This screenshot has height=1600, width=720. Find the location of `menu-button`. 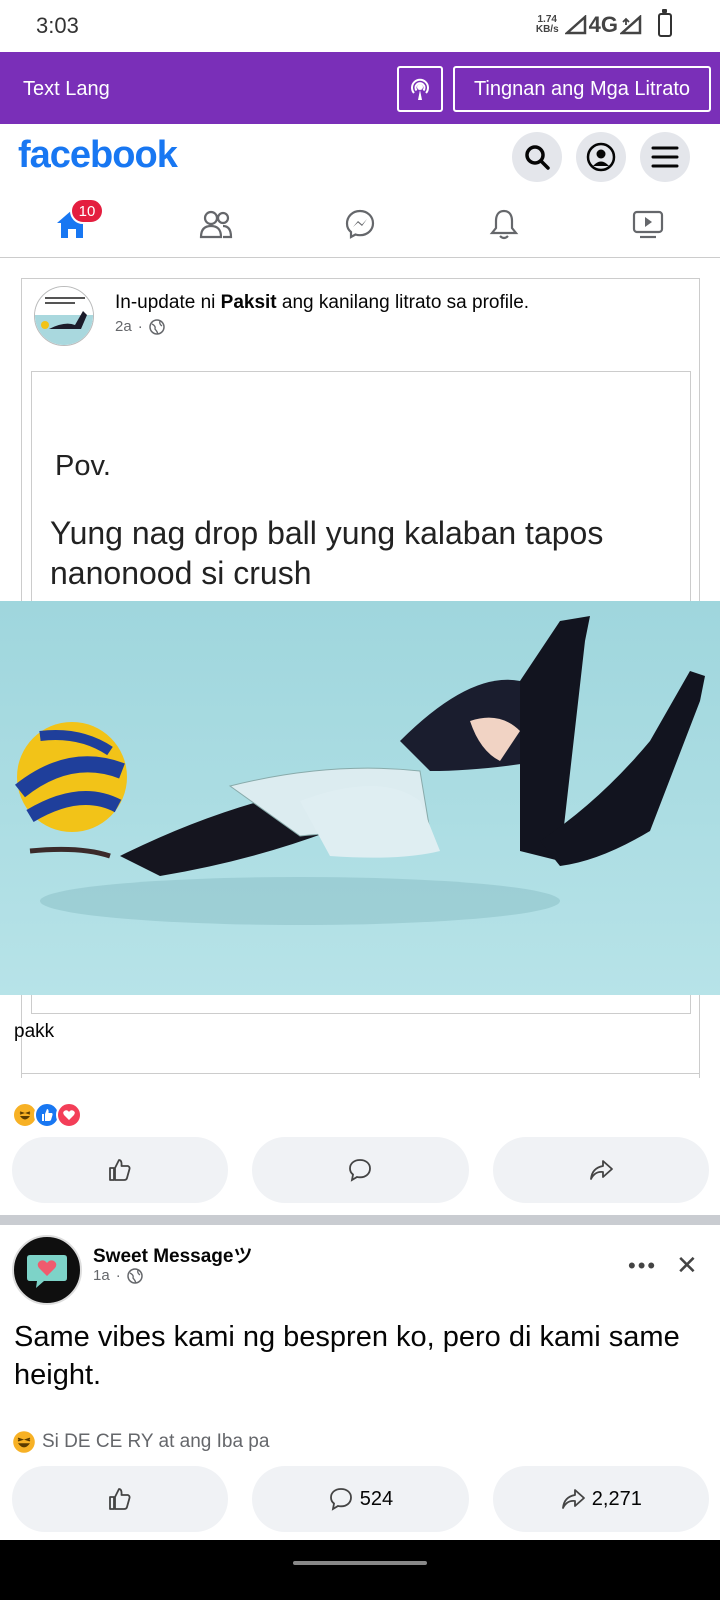

menu-button is located at coordinates (665, 157).